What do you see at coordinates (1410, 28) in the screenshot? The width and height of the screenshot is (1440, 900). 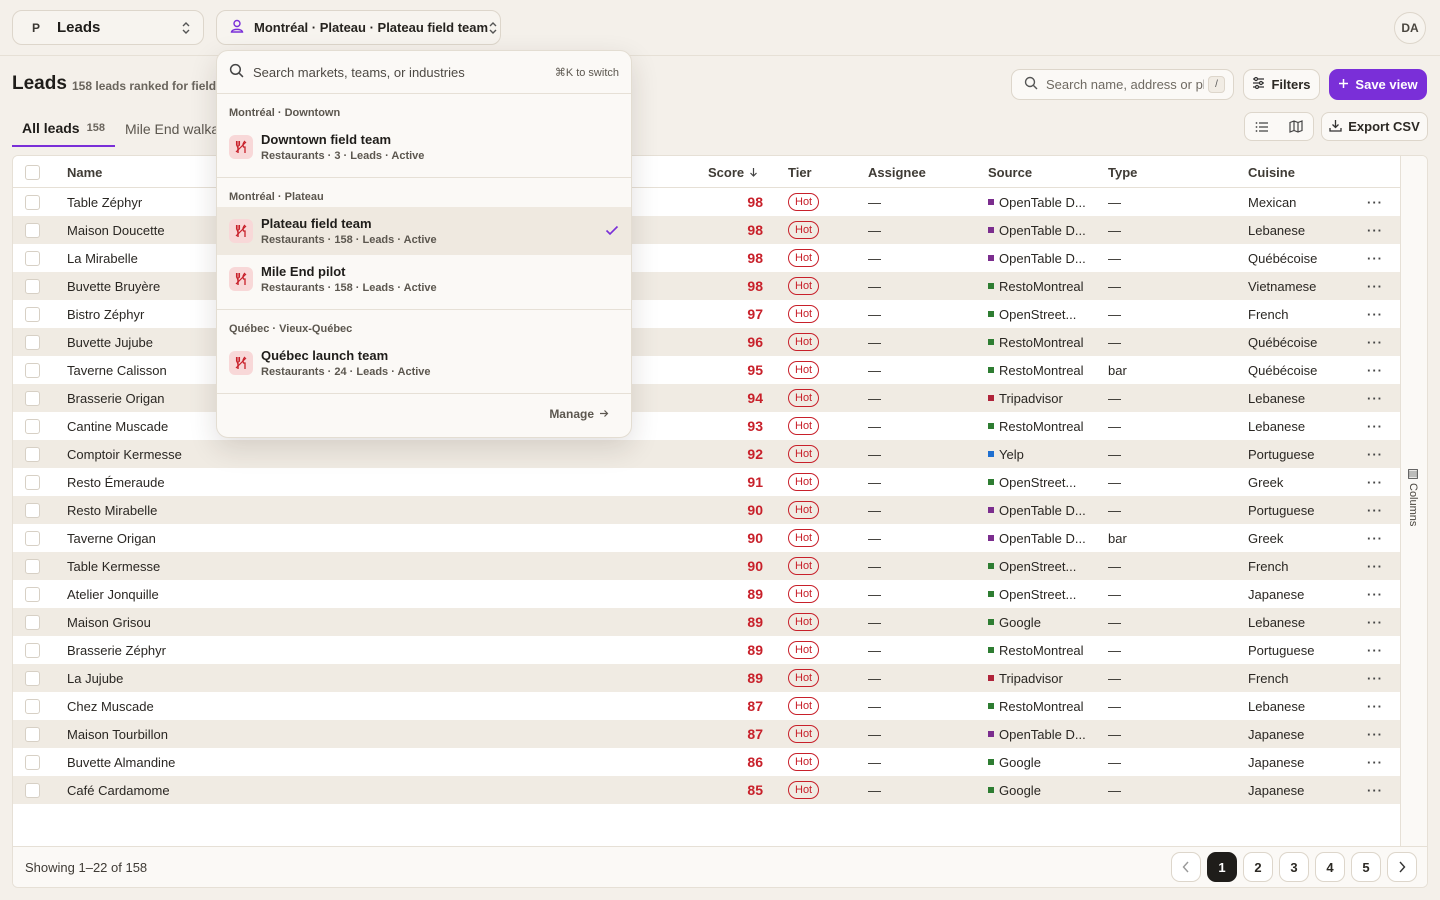 I see `user-avatar: DA` at bounding box center [1410, 28].